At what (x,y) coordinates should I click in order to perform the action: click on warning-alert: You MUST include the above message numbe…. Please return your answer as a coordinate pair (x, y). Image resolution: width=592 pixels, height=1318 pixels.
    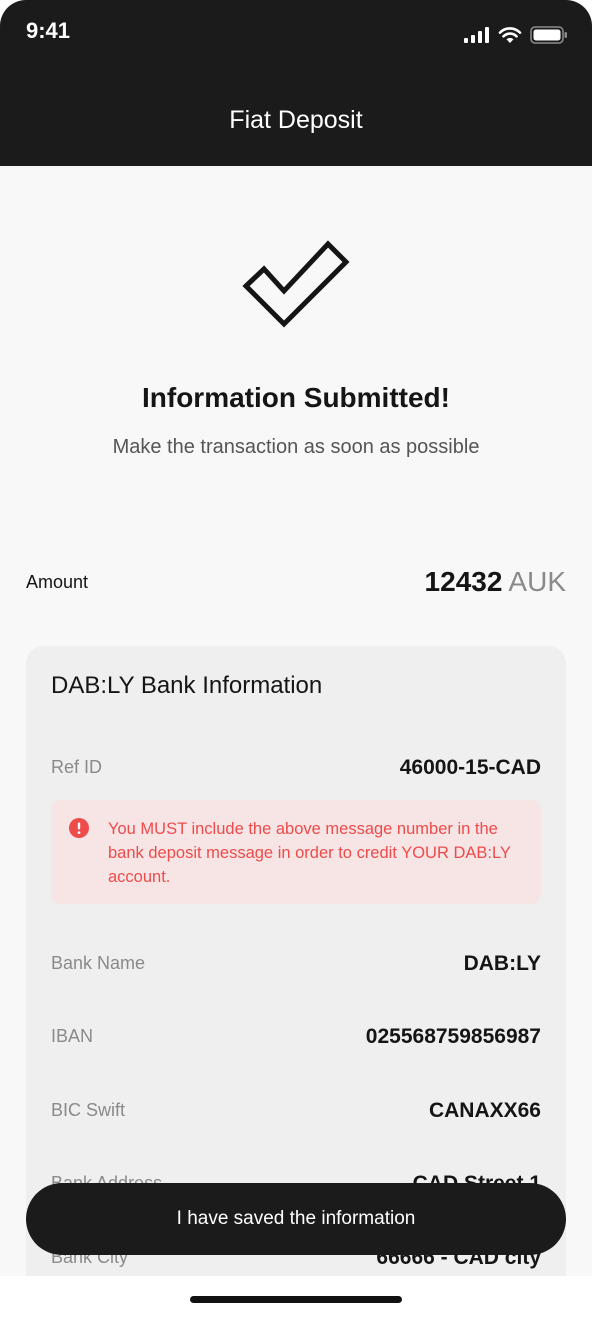
    Looking at the image, I should click on (296, 852).